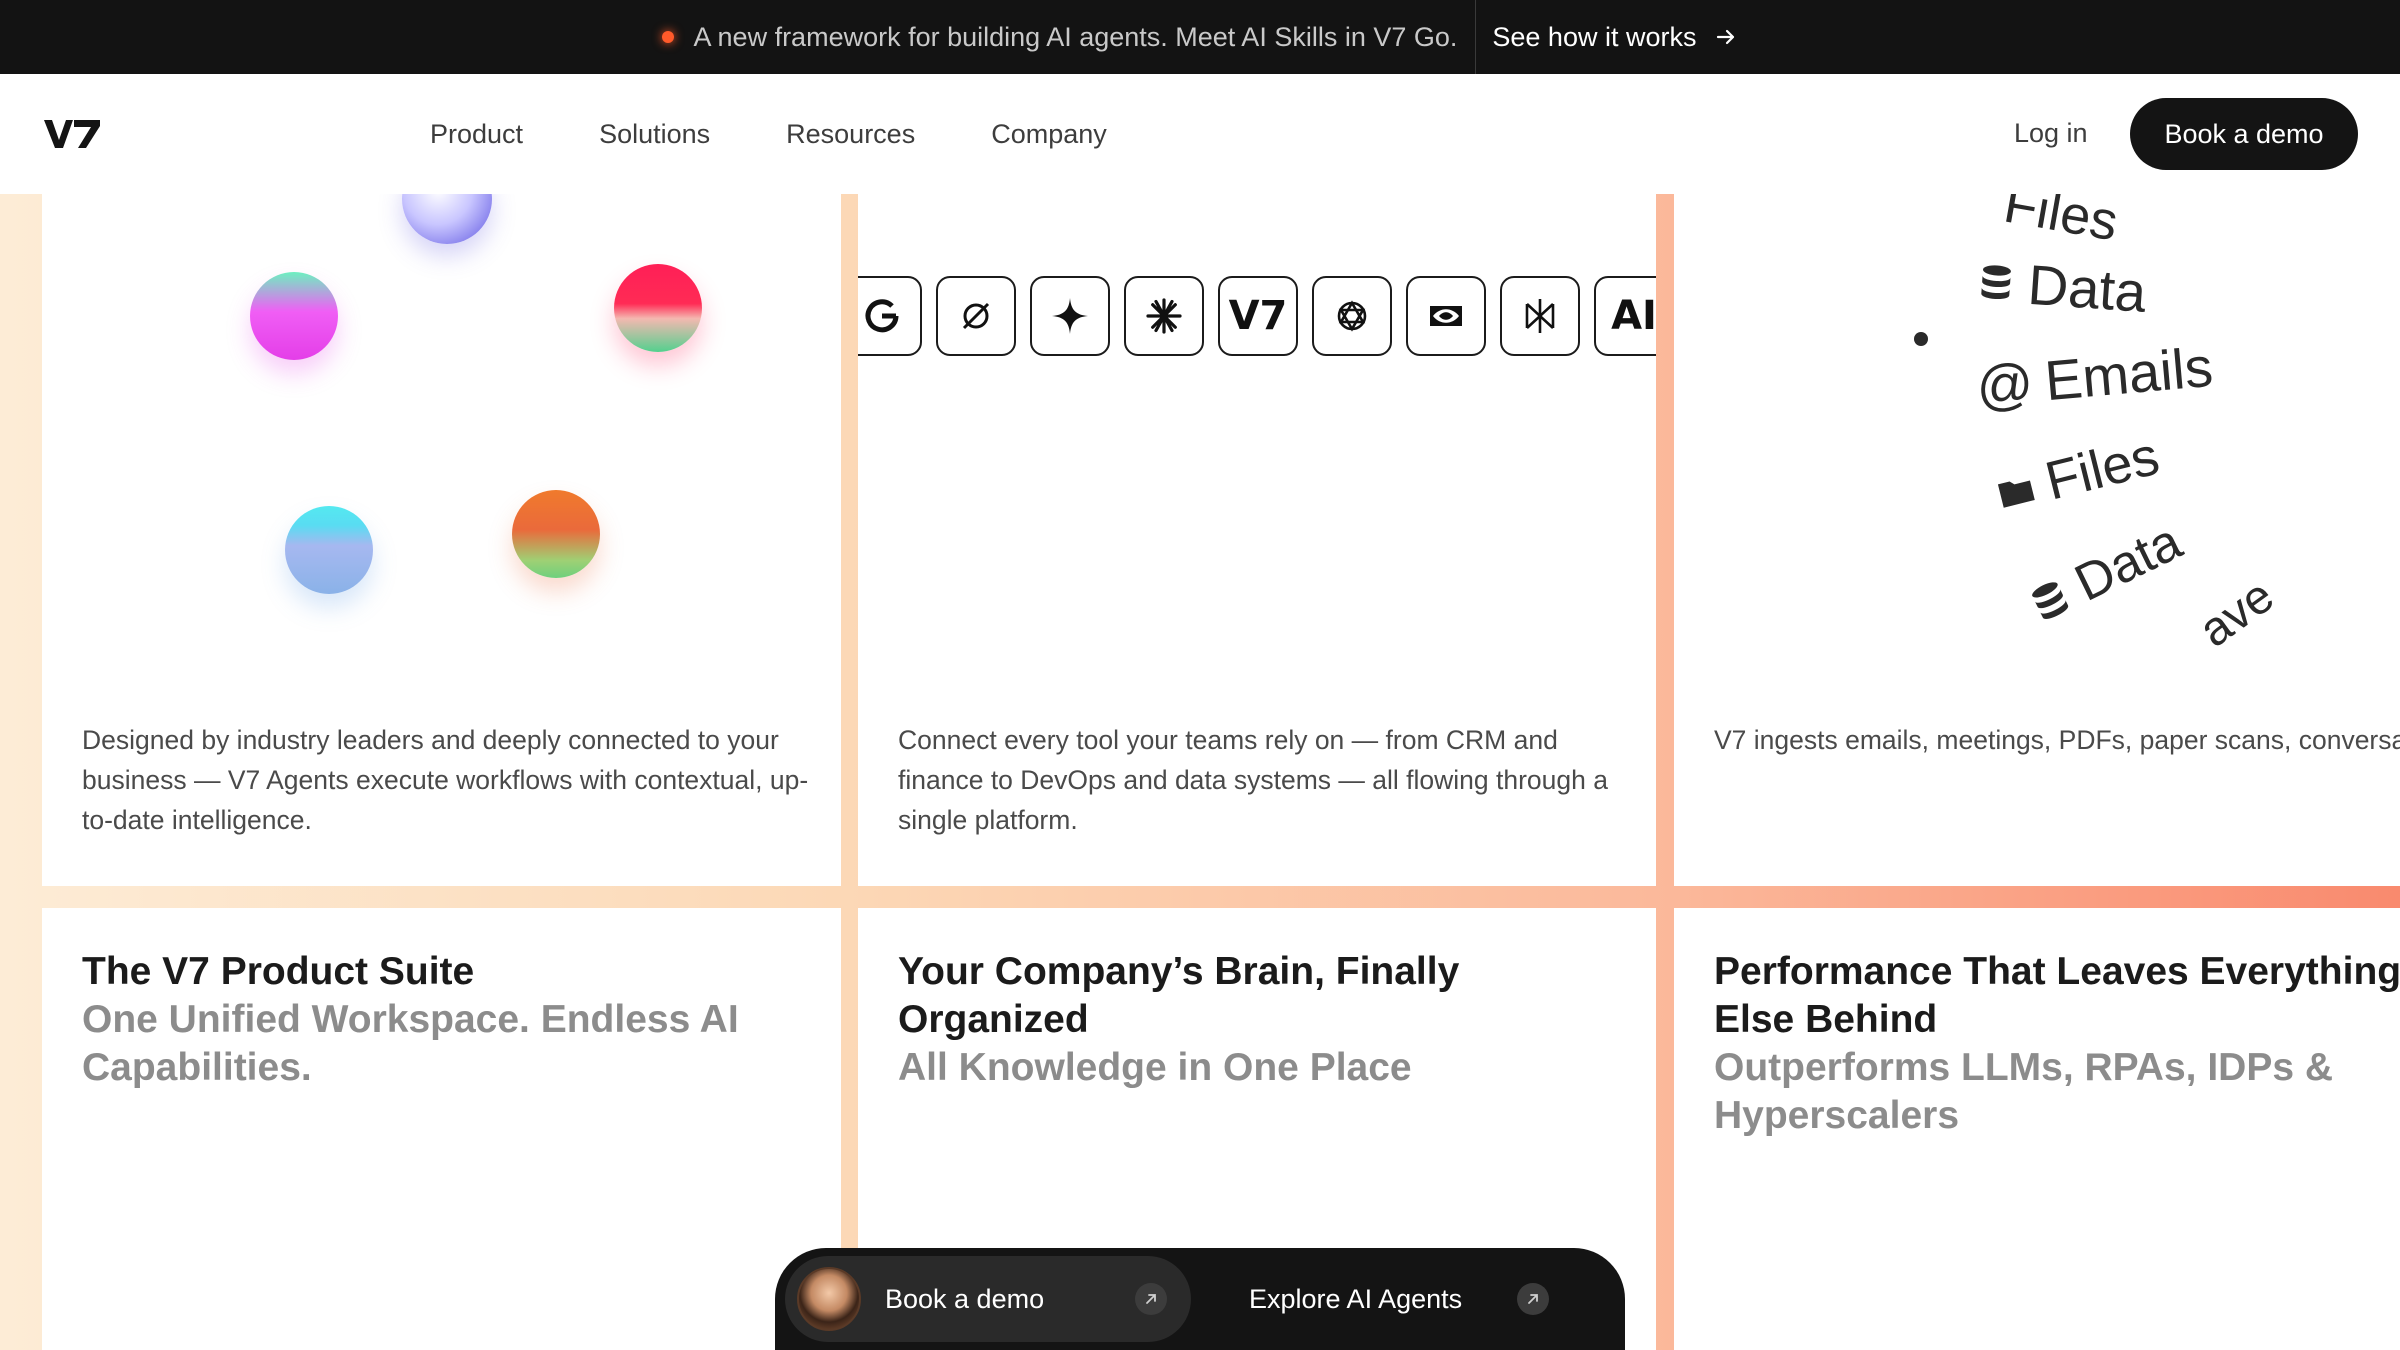 This screenshot has height=1350, width=2400. What do you see at coordinates (2061, 286) in the screenshot?
I see `word-data: Data` at bounding box center [2061, 286].